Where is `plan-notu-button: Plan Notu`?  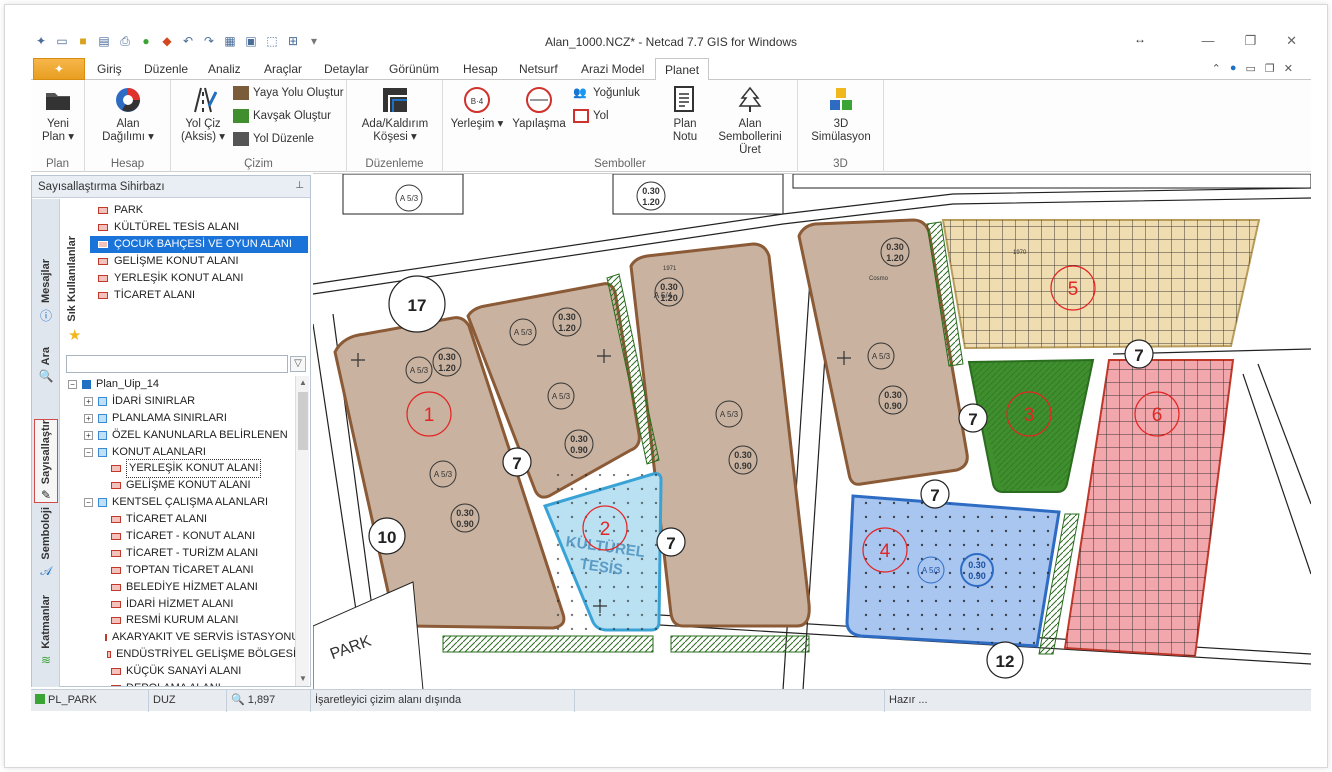 plan-notu-button: Plan Notu is located at coordinates (685, 115).